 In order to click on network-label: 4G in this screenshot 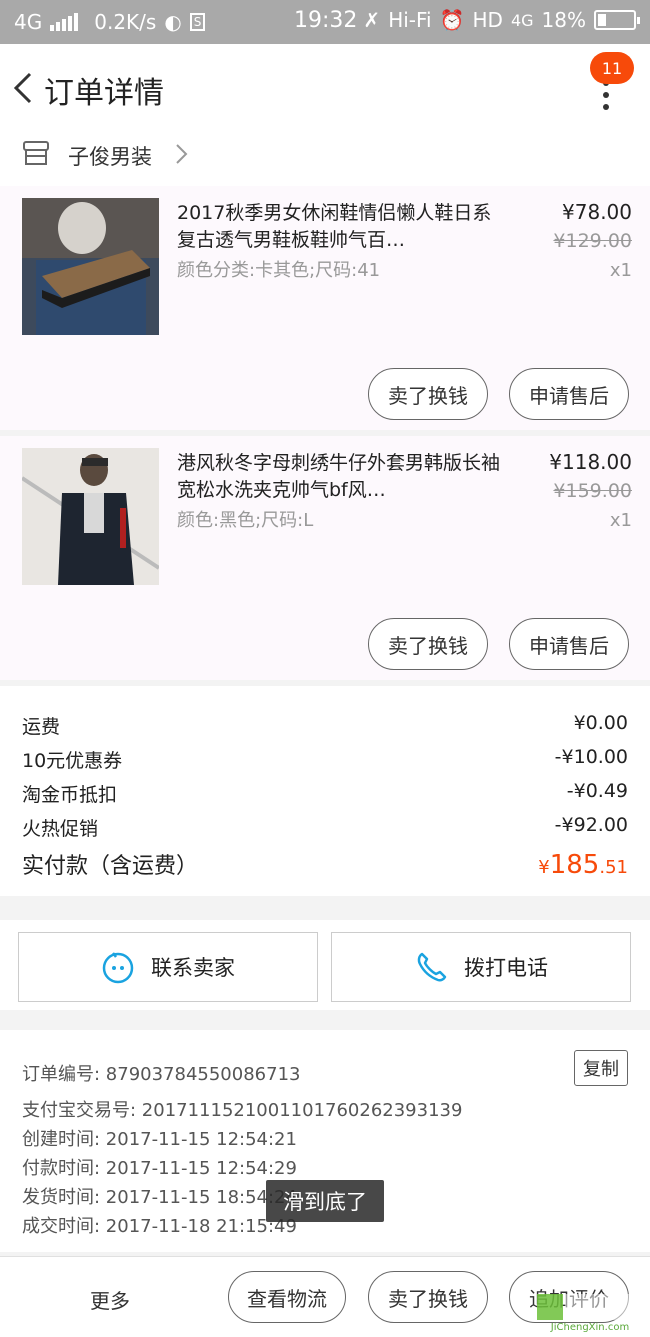, I will do `click(28, 22)`.